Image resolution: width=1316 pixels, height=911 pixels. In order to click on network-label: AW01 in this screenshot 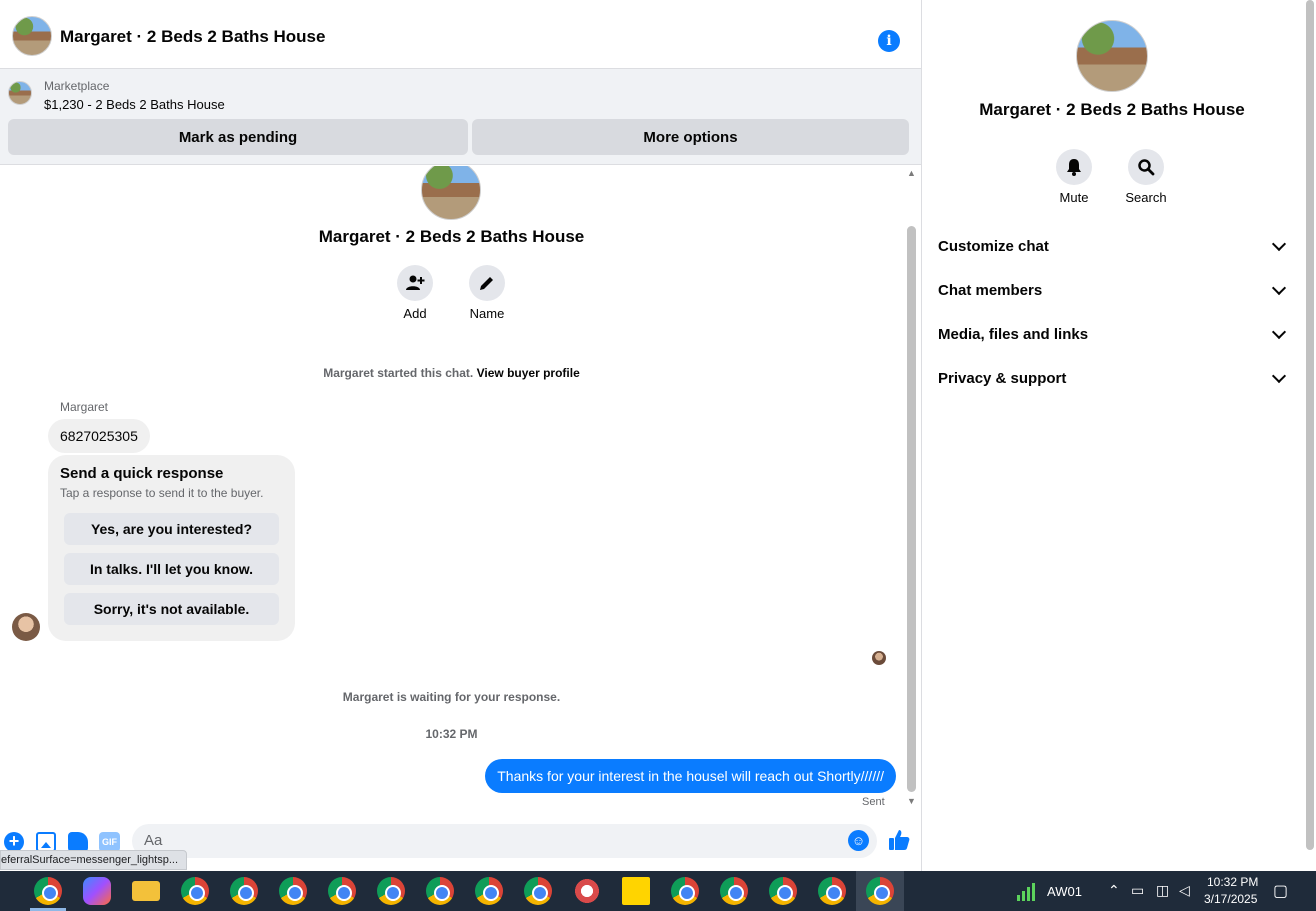, I will do `click(1064, 891)`.